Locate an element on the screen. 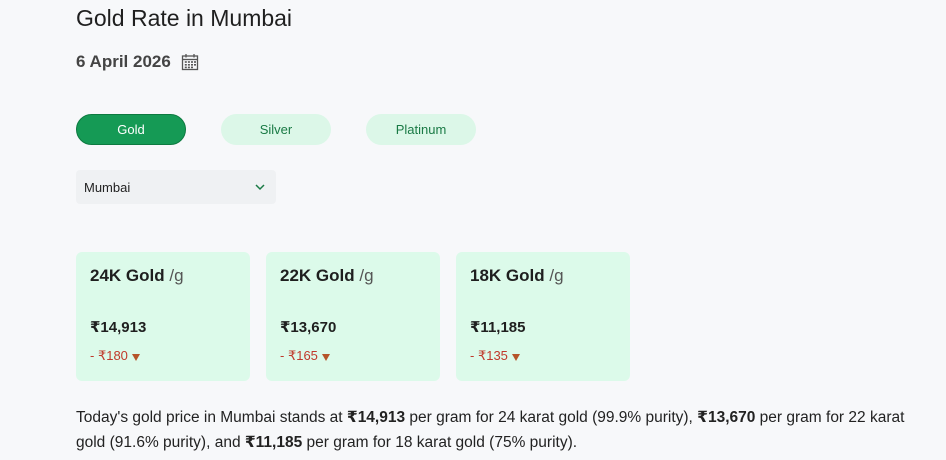 This screenshot has height=460, width=946. card-price: ₹13,670 is located at coordinates (308, 327).